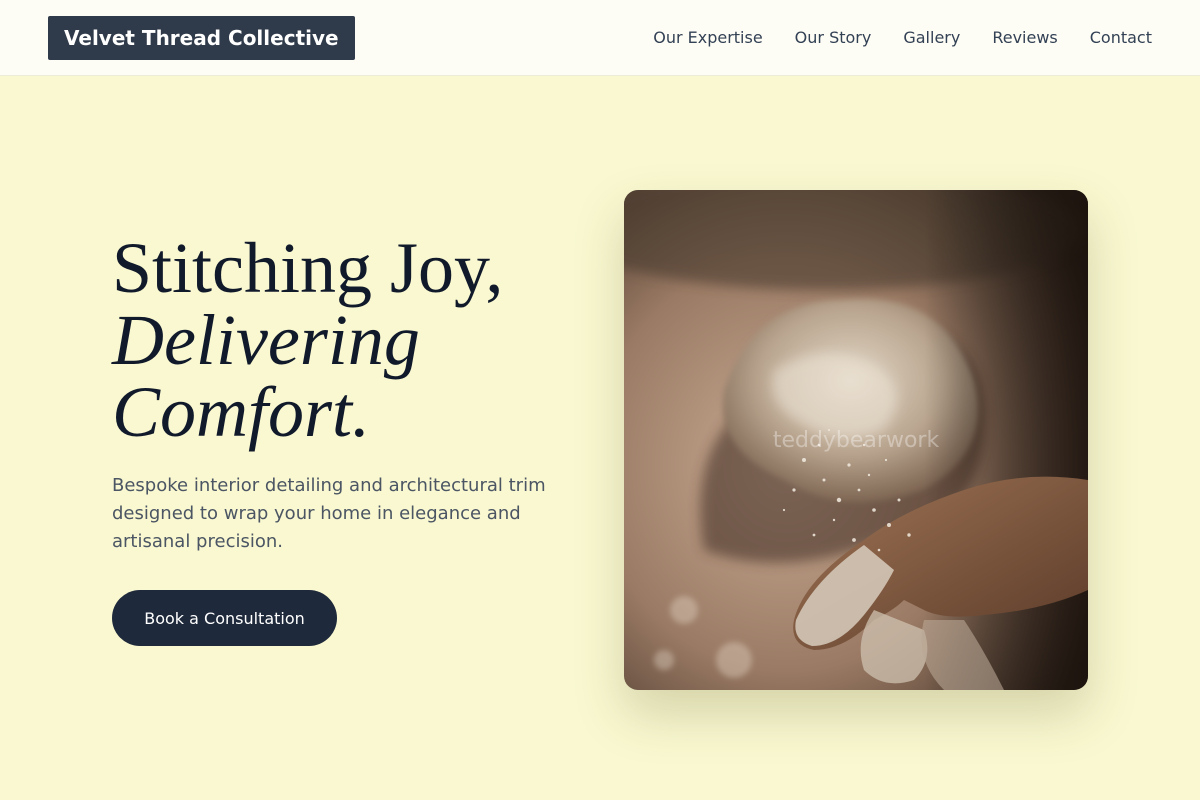 The image size is (1200, 800). What do you see at coordinates (308, 268) in the screenshot?
I see `headline-line-1: Stitching Joy,` at bounding box center [308, 268].